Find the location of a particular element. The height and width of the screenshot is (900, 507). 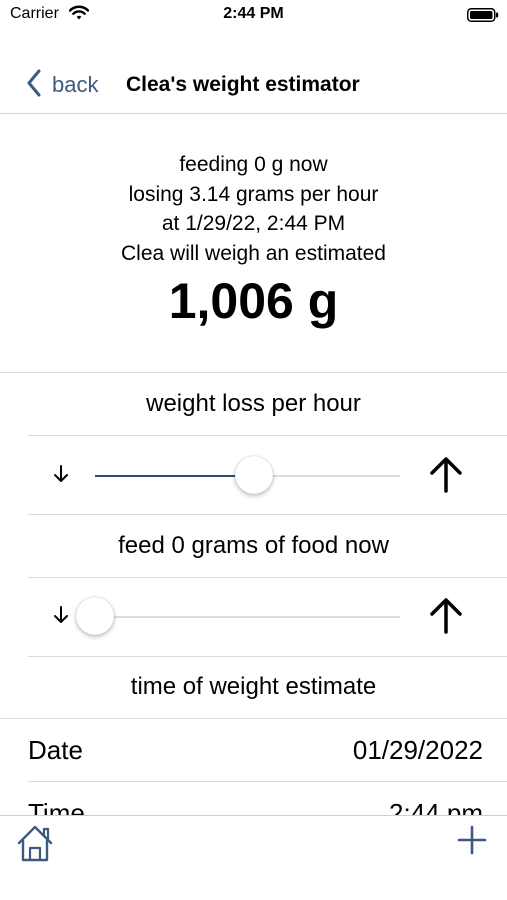

date-row: Date 01/29/2022 is located at coordinates (255, 750).